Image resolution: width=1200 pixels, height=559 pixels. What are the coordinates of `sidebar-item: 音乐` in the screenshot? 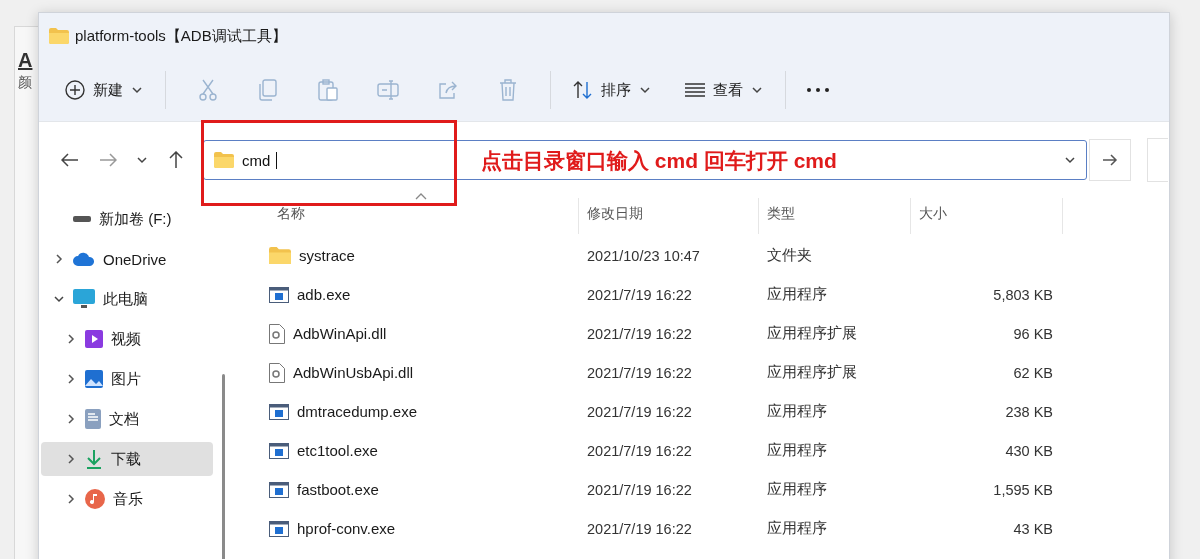 It's located at (127, 499).